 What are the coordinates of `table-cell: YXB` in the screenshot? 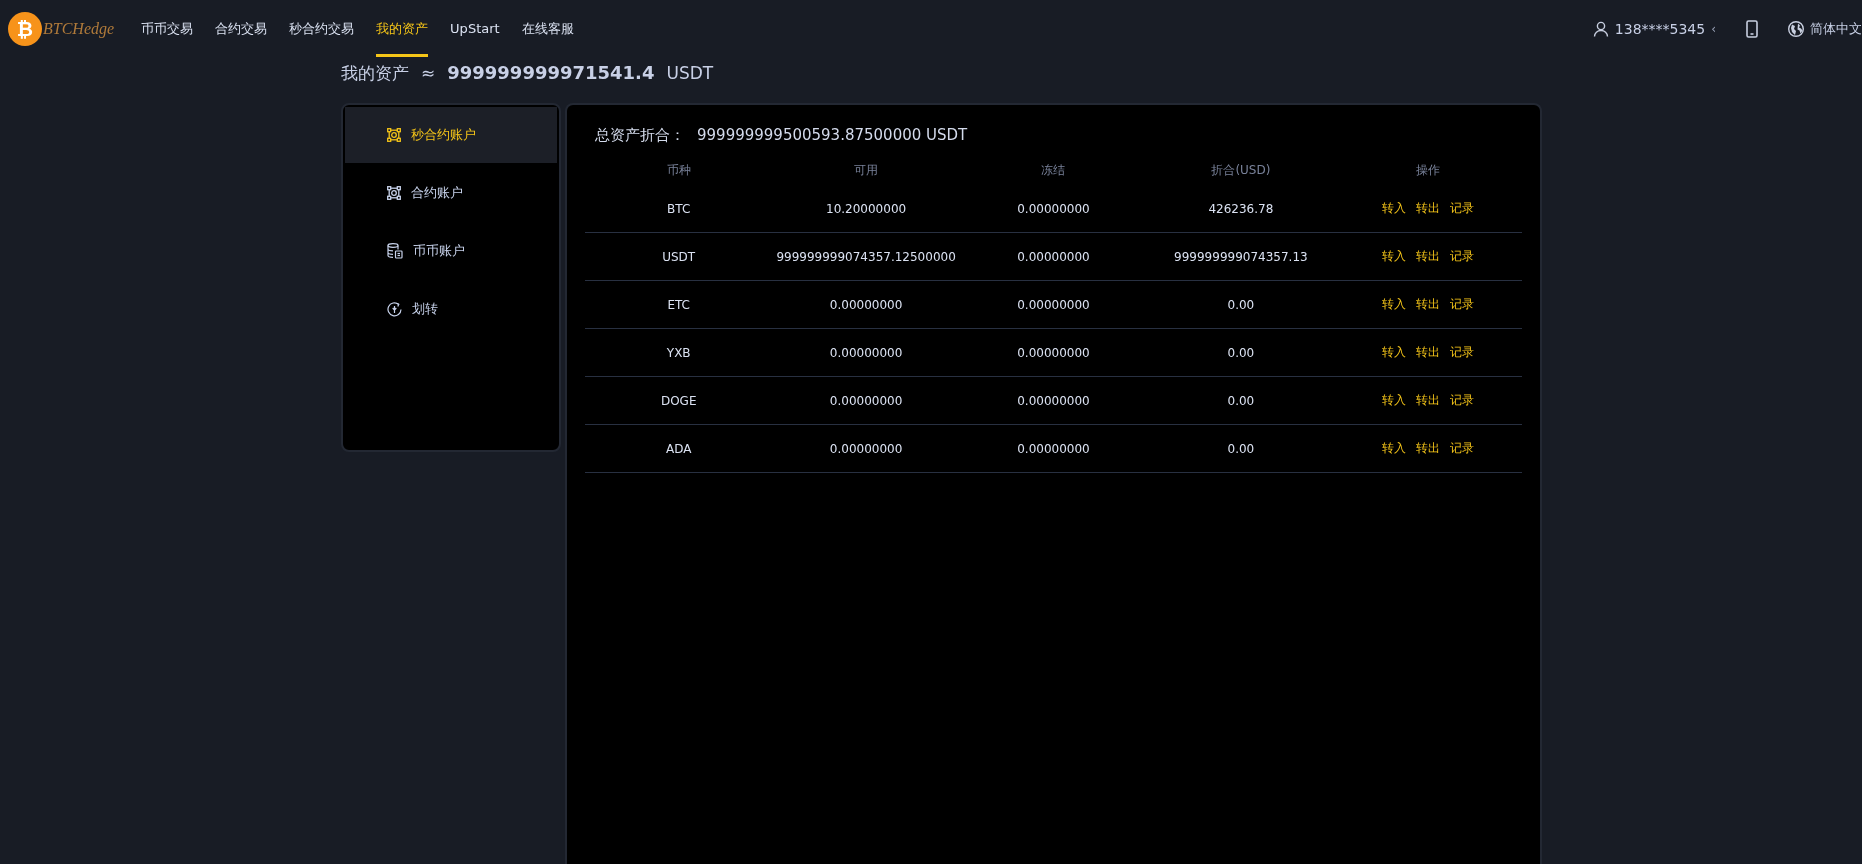 It's located at (678, 352).